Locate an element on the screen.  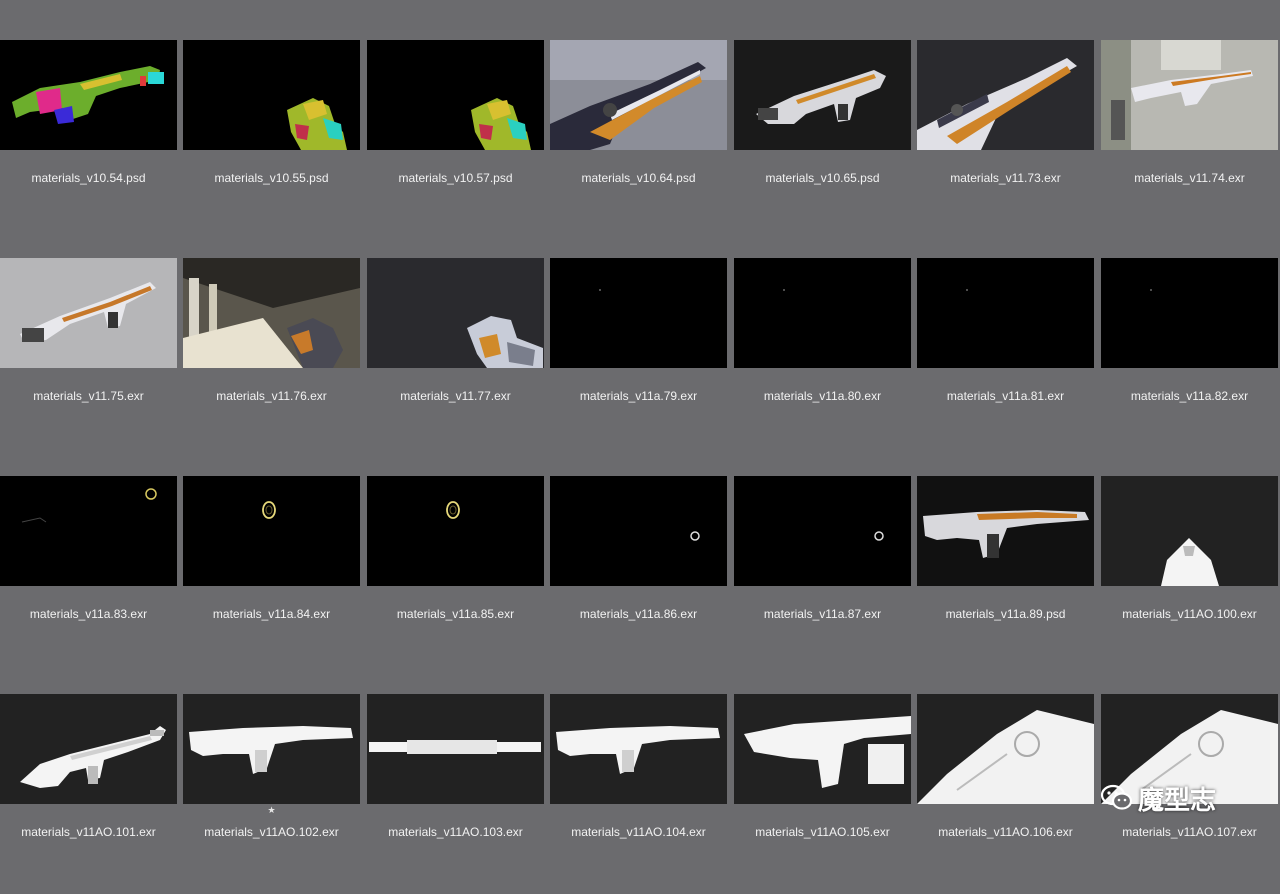
file-tile: materials_v10.55.psd is located at coordinates (271, 140).